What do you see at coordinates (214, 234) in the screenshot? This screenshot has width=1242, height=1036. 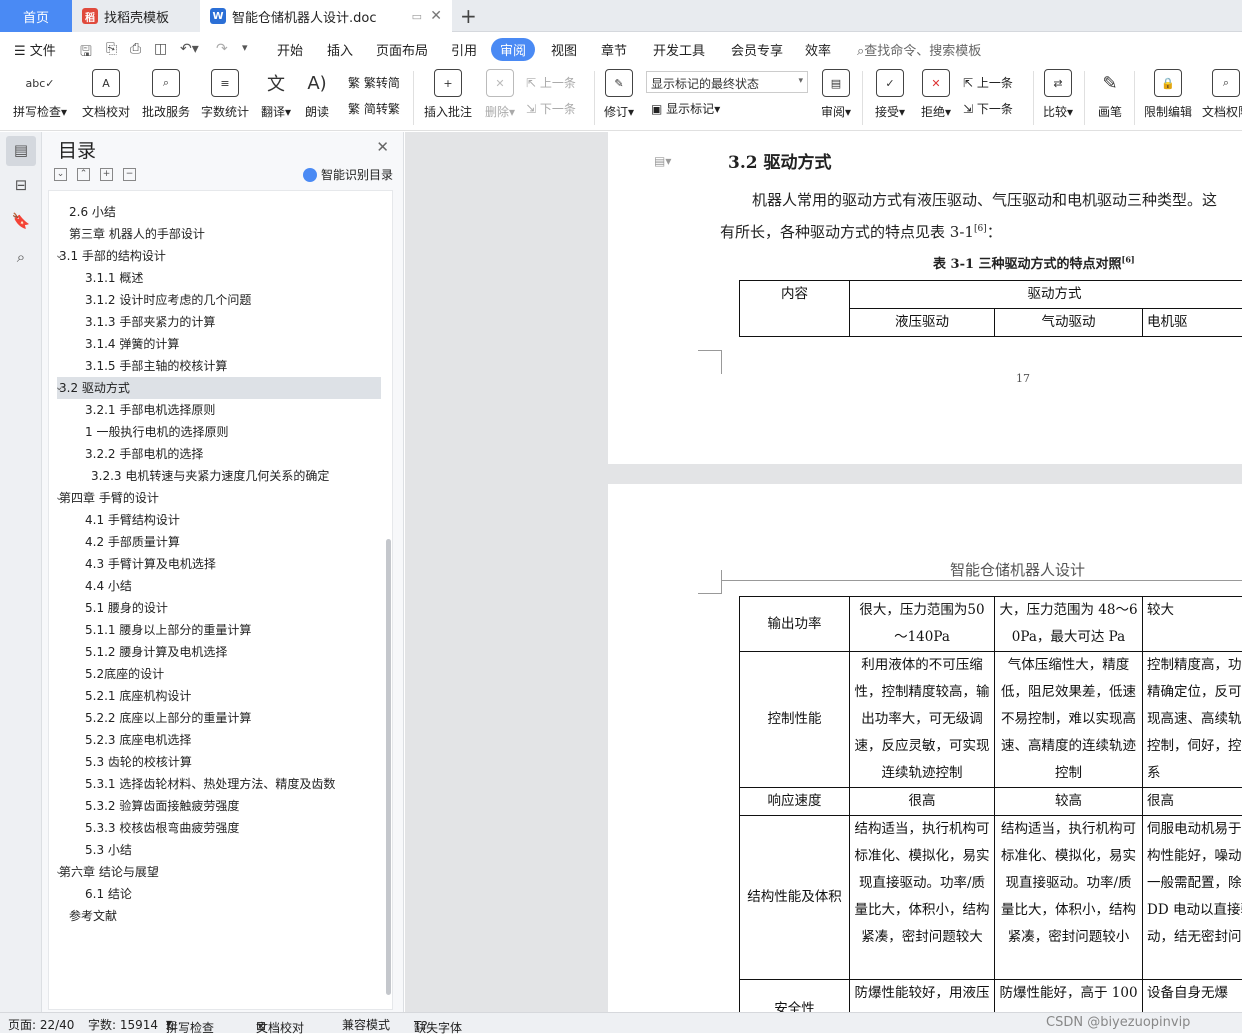 I see `toc-item: 第三章 机器人的手部设计` at bounding box center [214, 234].